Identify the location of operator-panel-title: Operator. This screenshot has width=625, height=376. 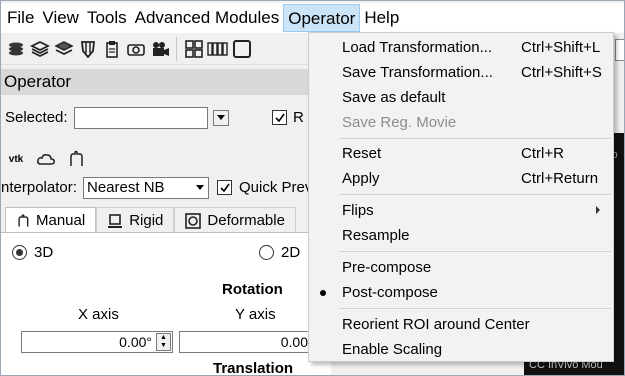
(166, 82).